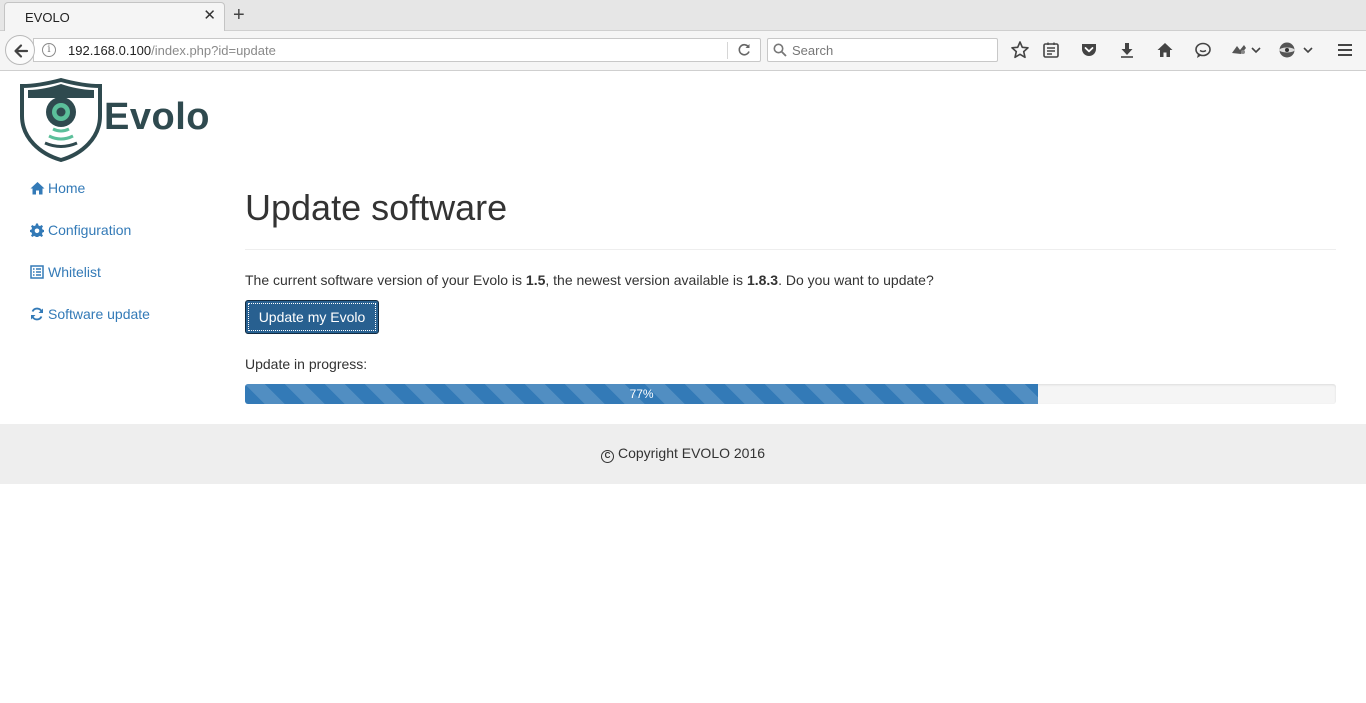  Describe the element at coordinates (1345, 50) in the screenshot. I see `menu-icon` at that location.